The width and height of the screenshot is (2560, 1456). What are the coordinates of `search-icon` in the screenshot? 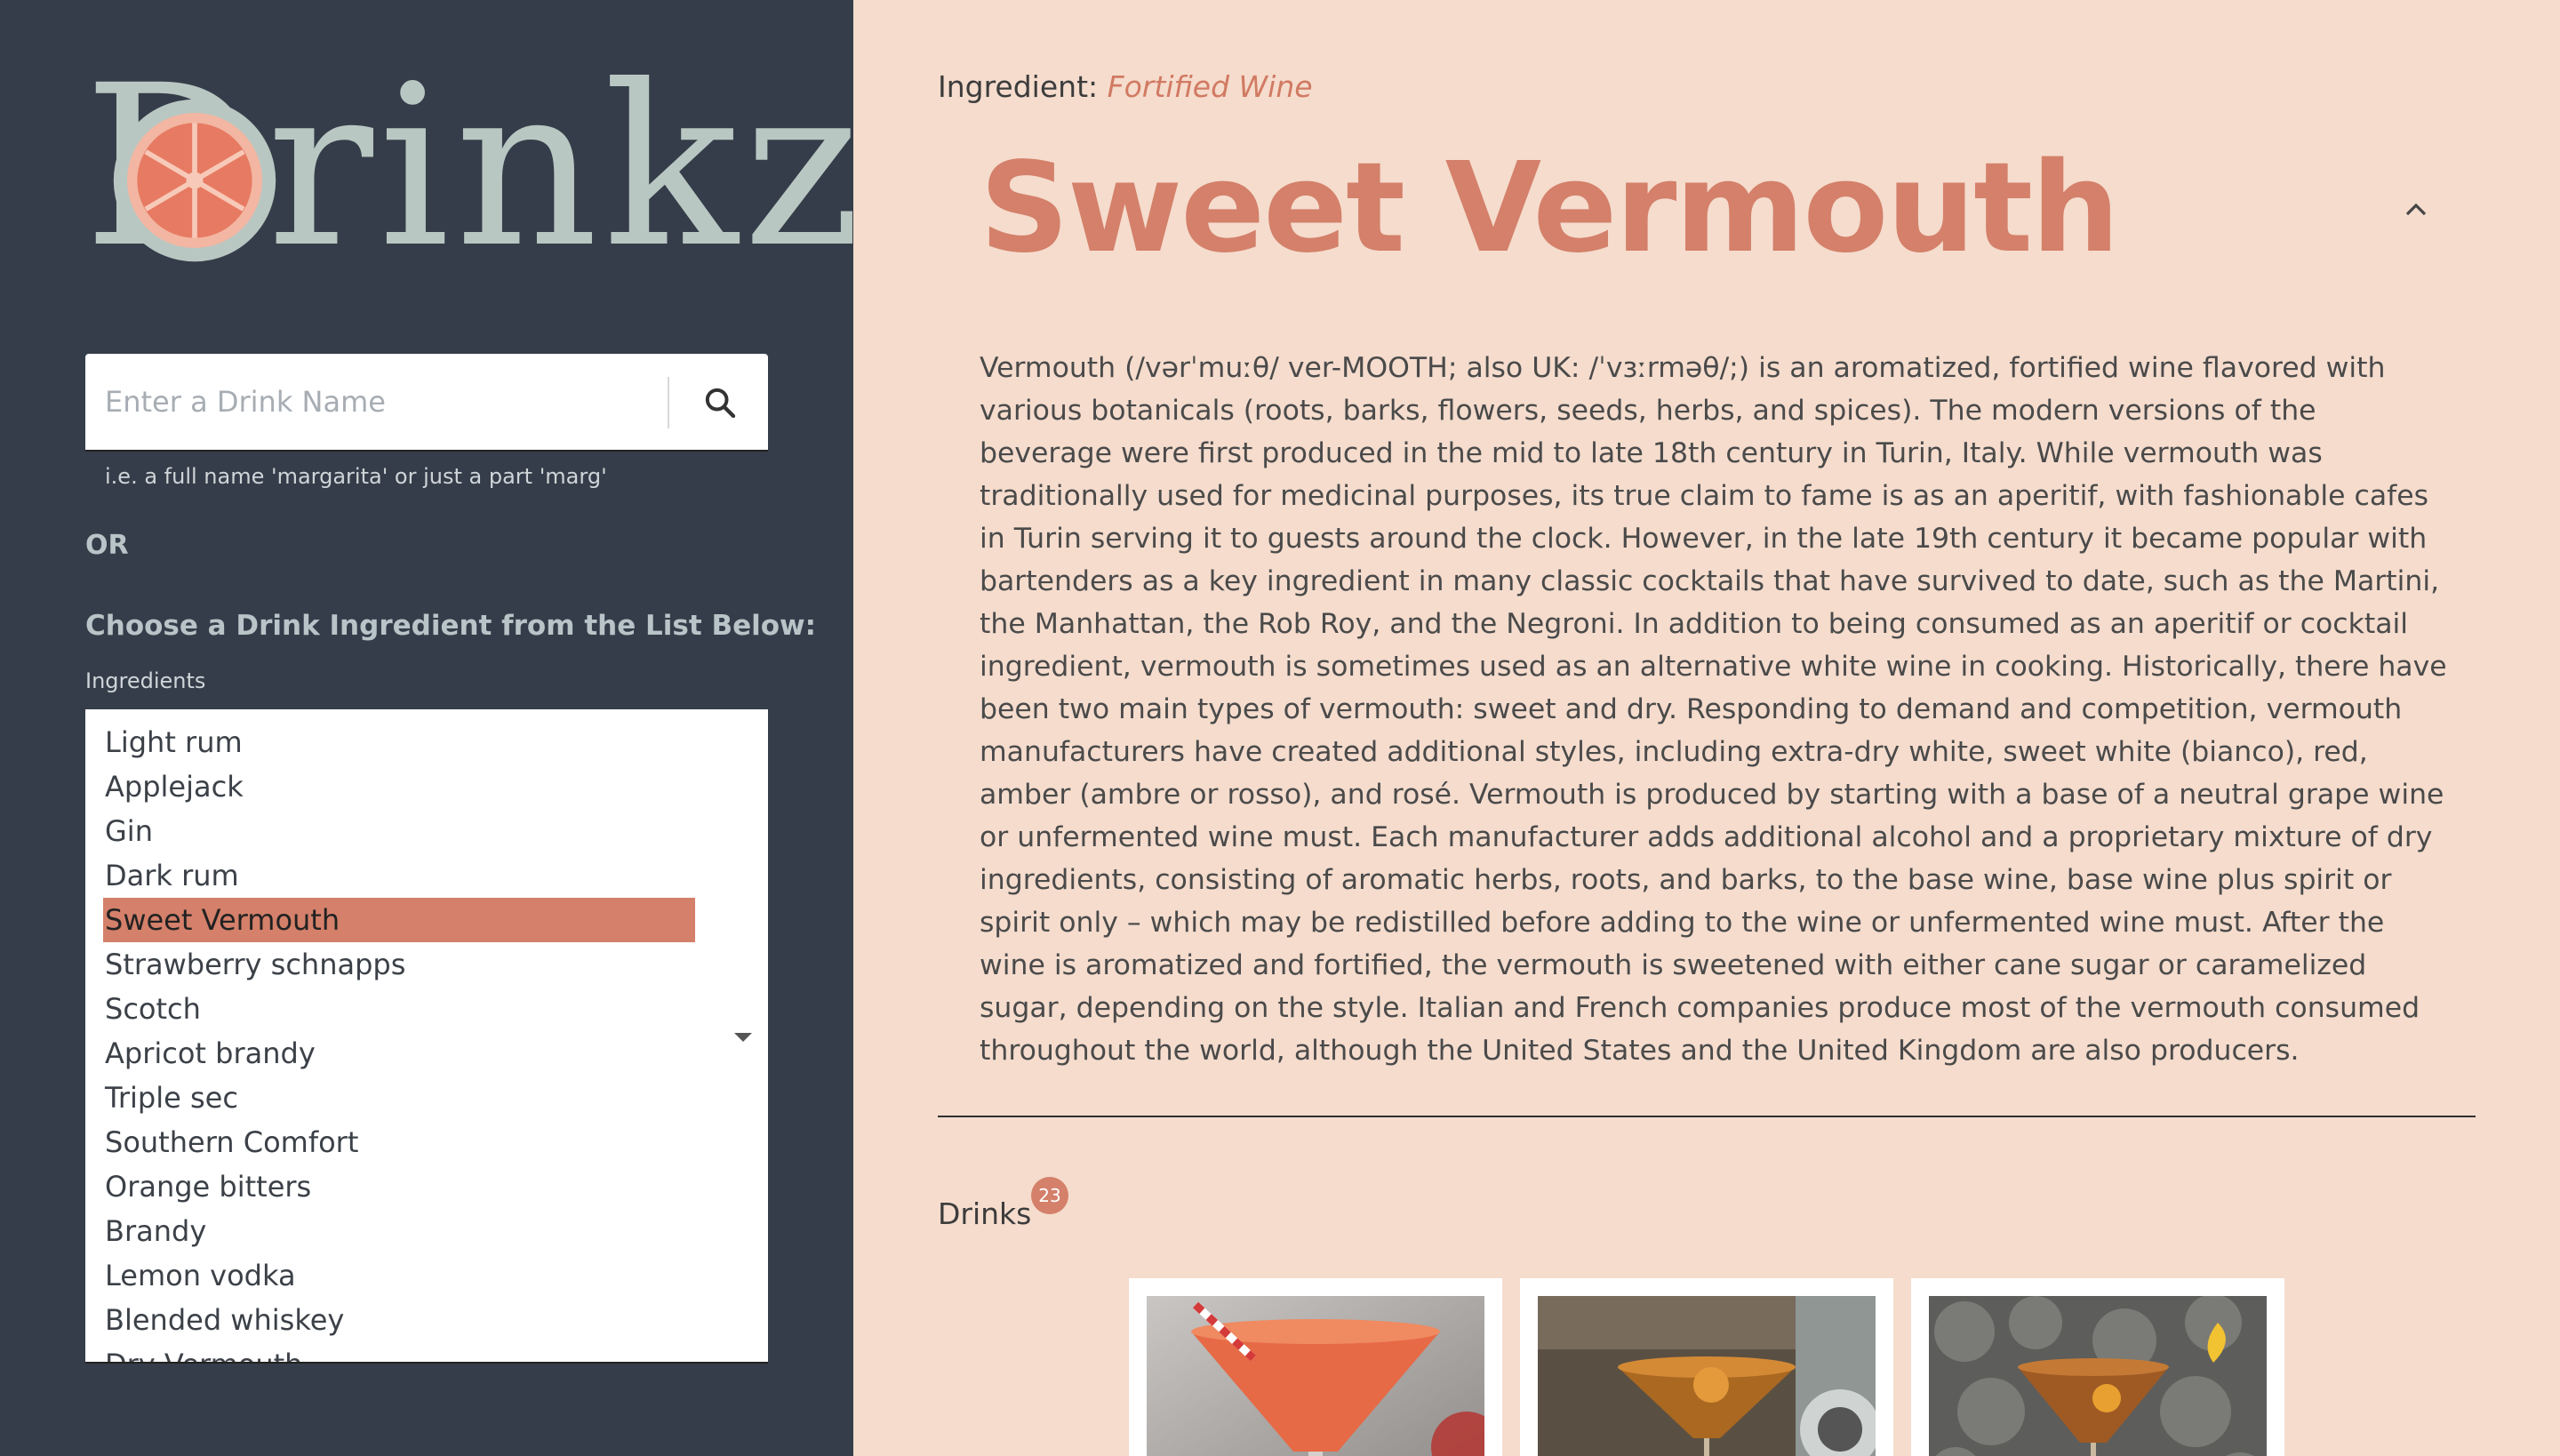 It's located at (720, 403).